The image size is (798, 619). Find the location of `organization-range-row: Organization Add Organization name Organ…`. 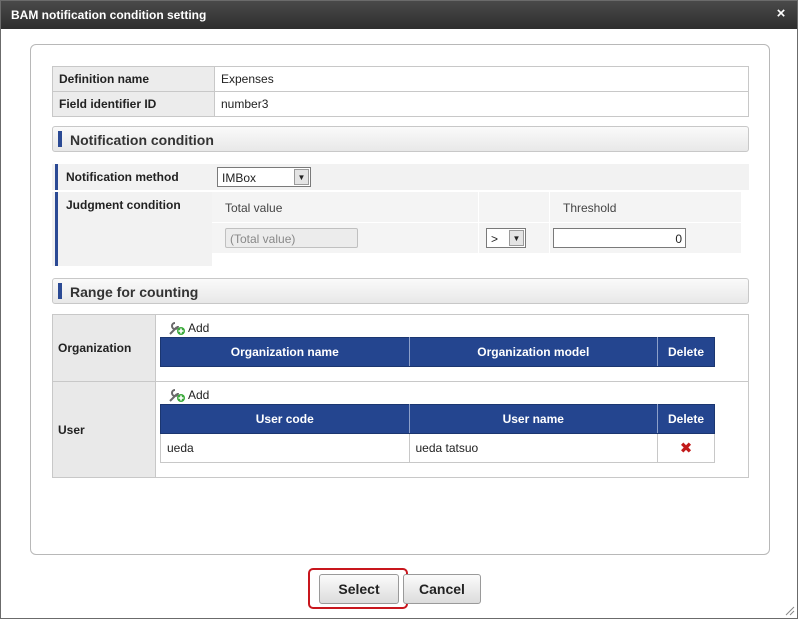

organization-range-row: Organization Add Organization name Organ… is located at coordinates (400, 348).